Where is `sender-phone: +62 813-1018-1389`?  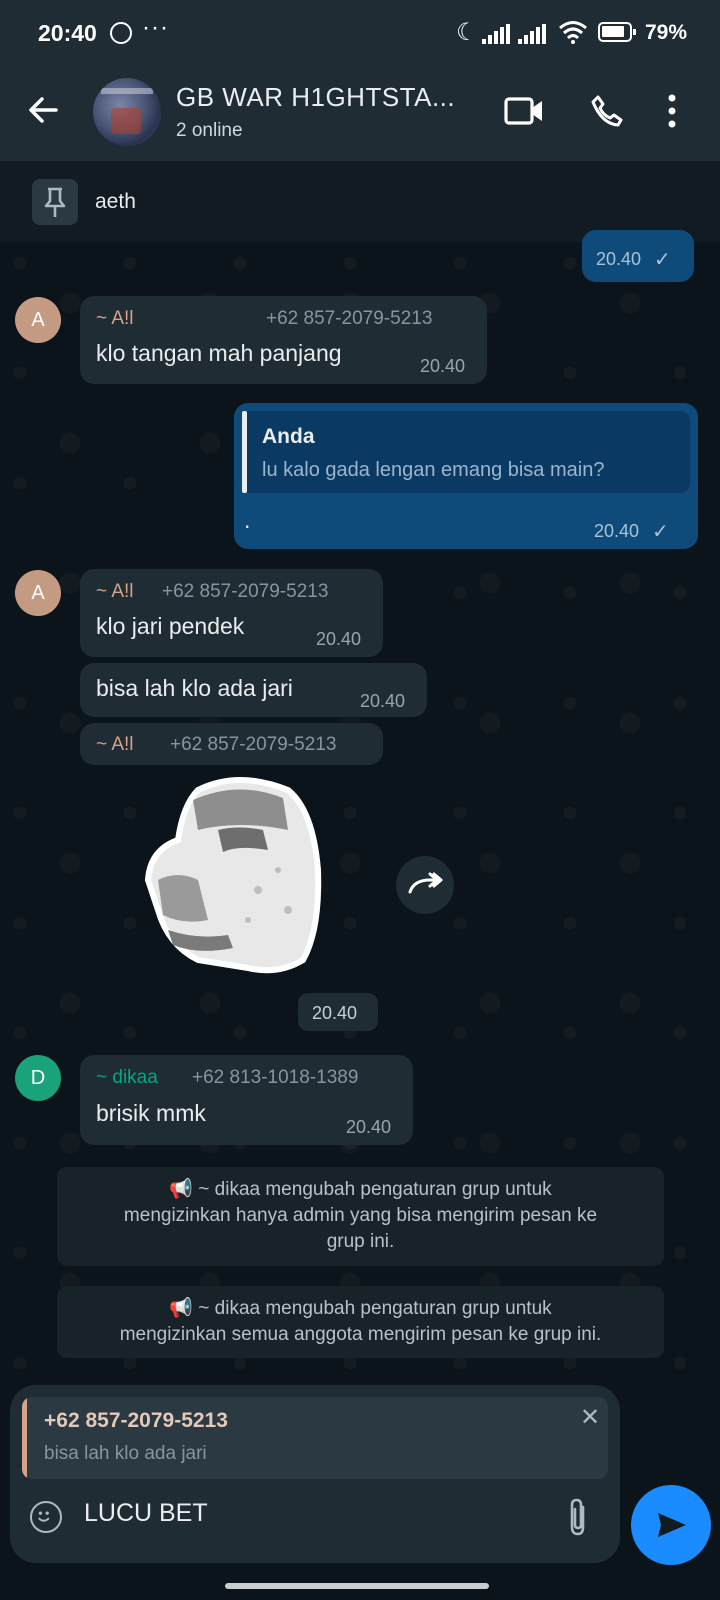
sender-phone: +62 813-1018-1389 is located at coordinates (275, 1077).